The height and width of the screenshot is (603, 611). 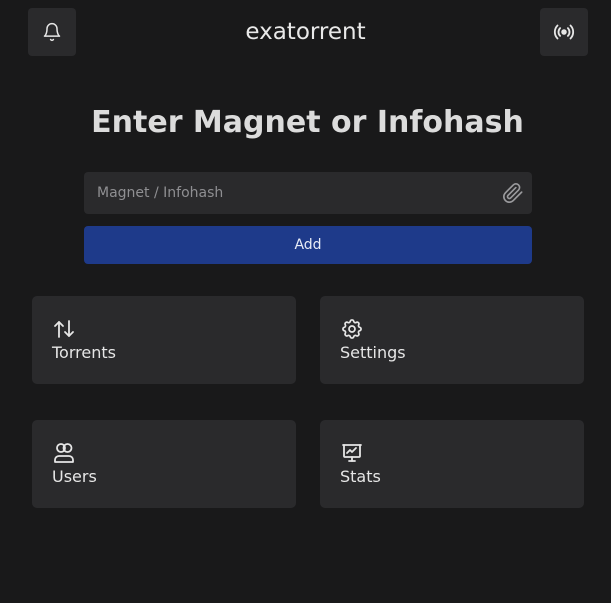 I want to click on magnet-input, so click(x=284, y=193).